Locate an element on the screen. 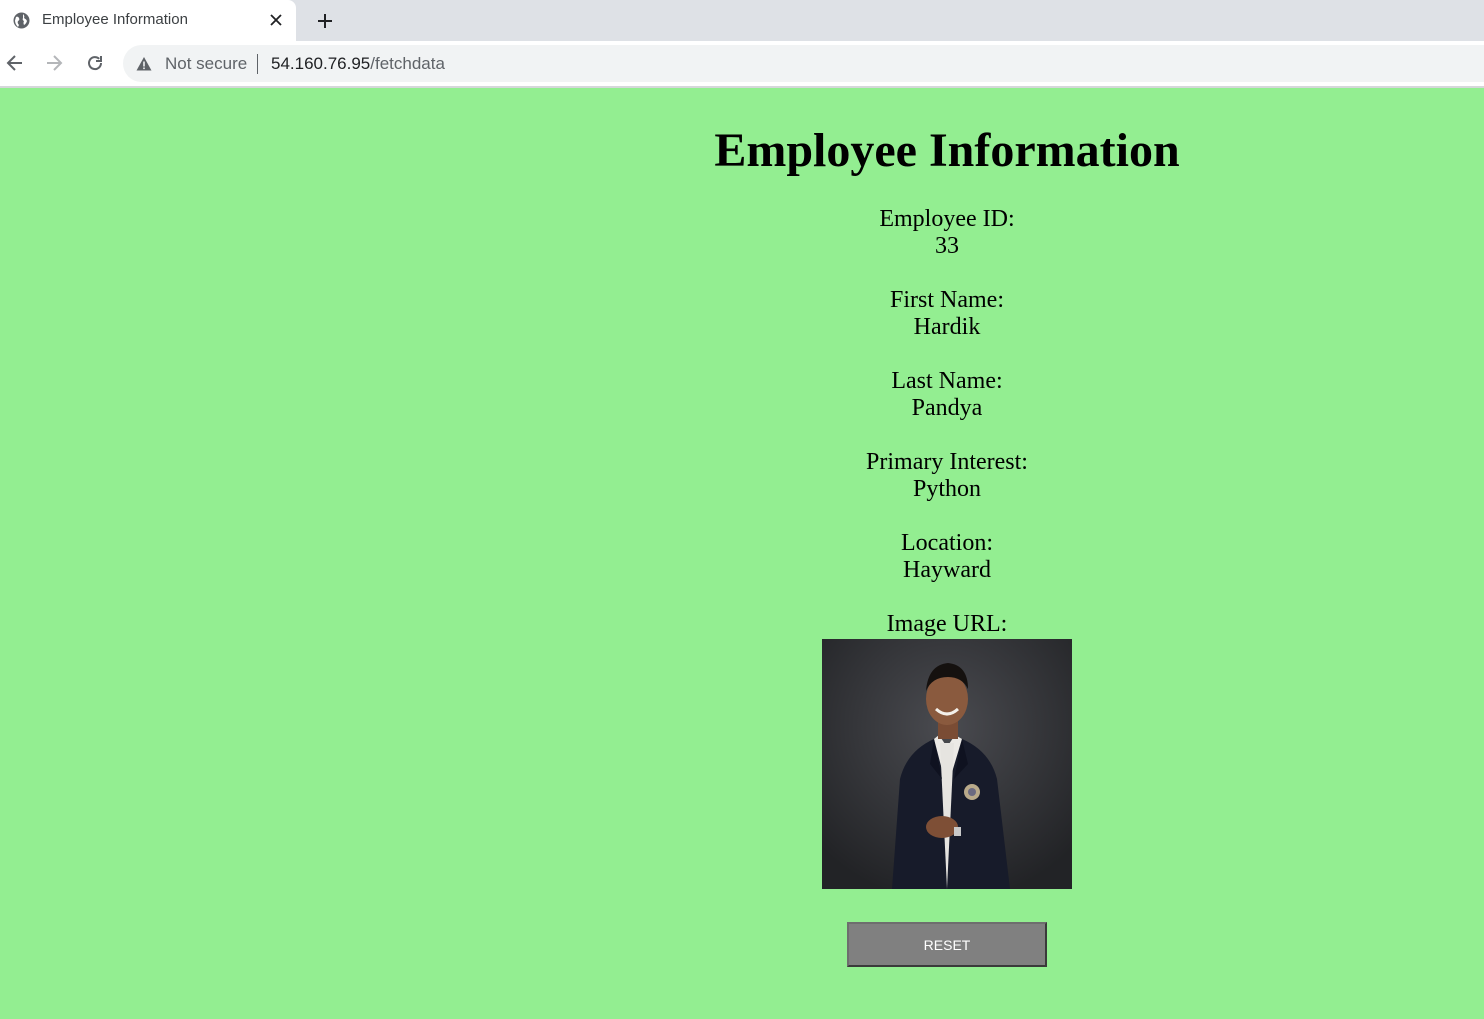 The height and width of the screenshot is (1019, 1484). warning-icon is located at coordinates (144, 64).